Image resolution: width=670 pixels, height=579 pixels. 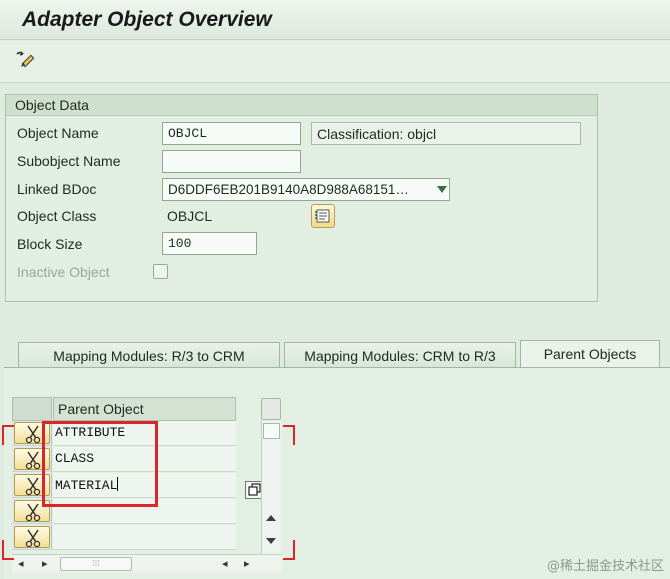 What do you see at coordinates (231, 161) in the screenshot?
I see `subobject-name-field` at bounding box center [231, 161].